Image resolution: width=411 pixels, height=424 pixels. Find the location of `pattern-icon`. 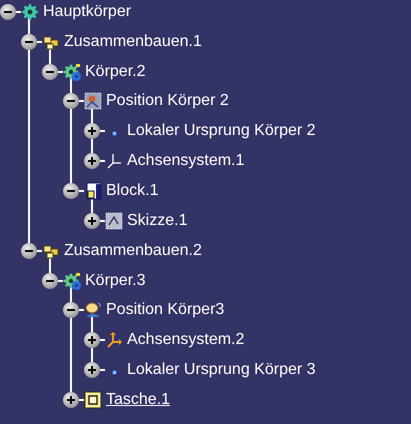

pattern-icon is located at coordinates (93, 101).